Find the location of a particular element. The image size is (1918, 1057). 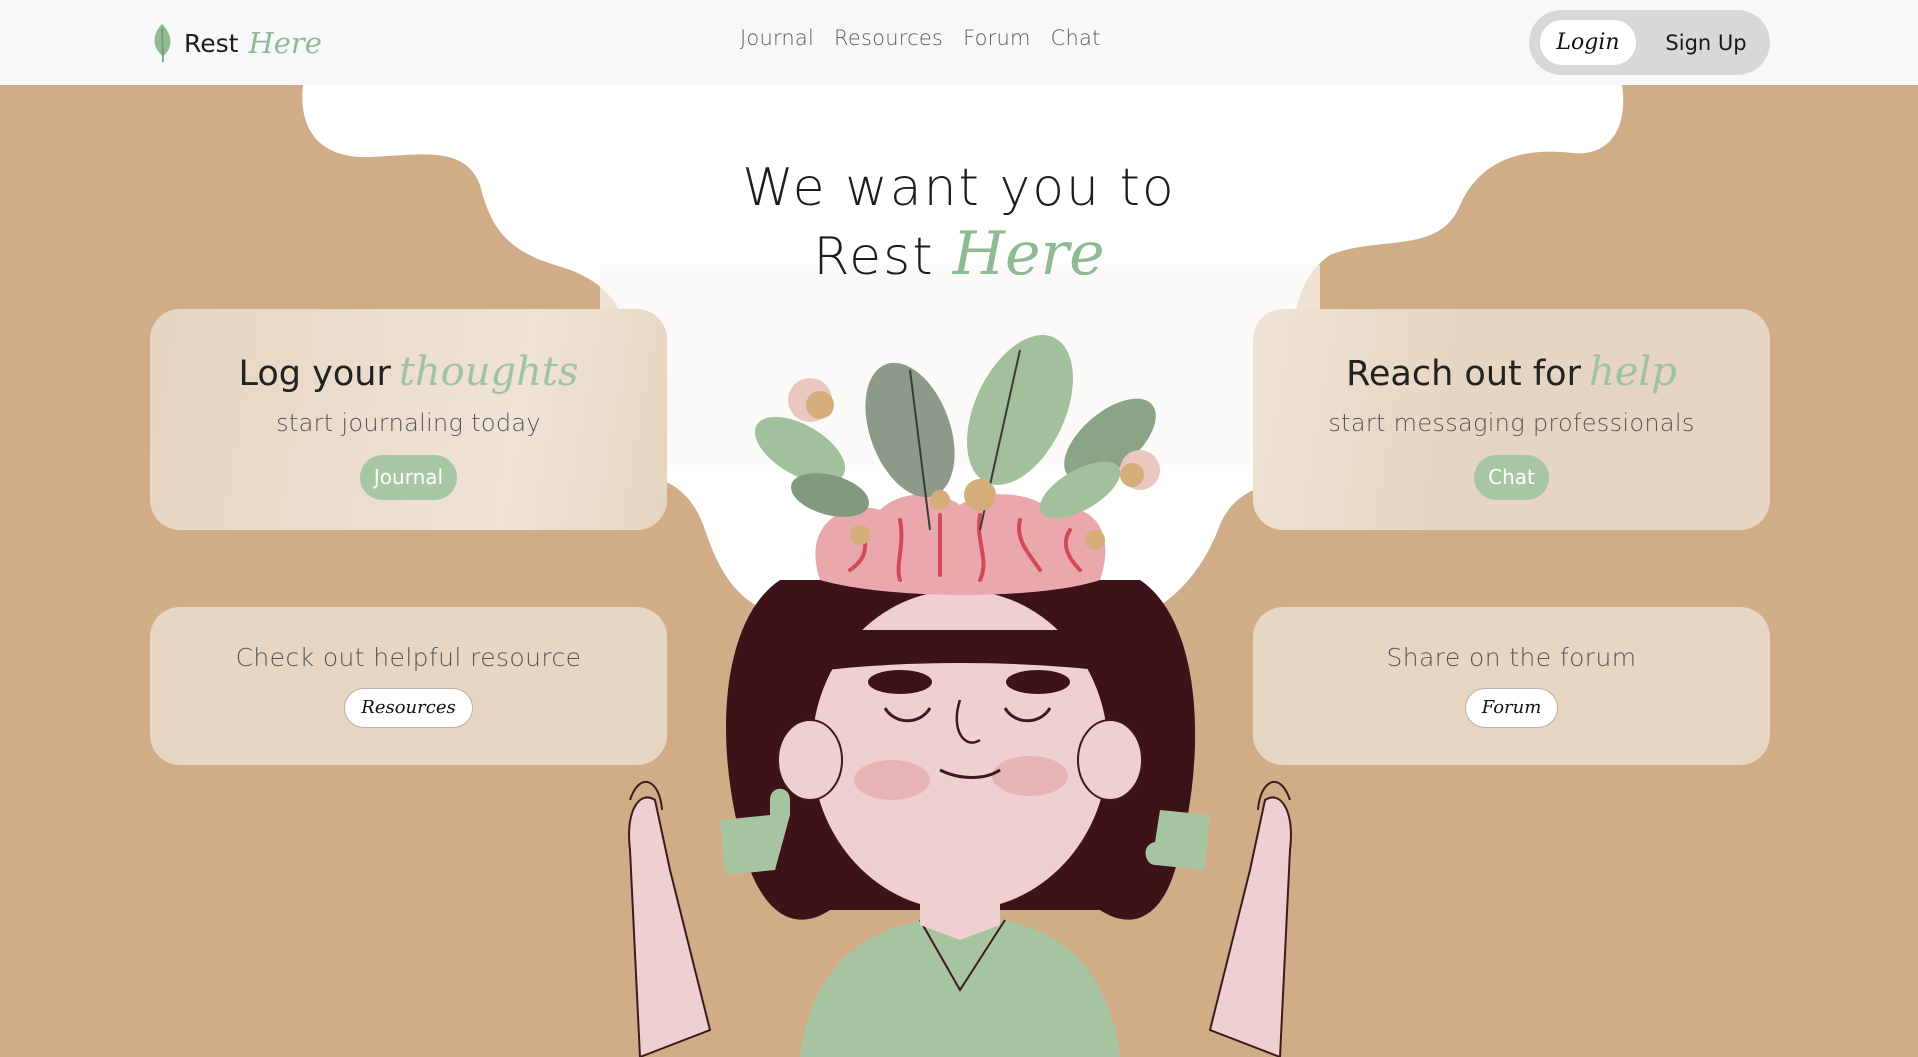

nav-link-forum: Forum is located at coordinates (997, 38).